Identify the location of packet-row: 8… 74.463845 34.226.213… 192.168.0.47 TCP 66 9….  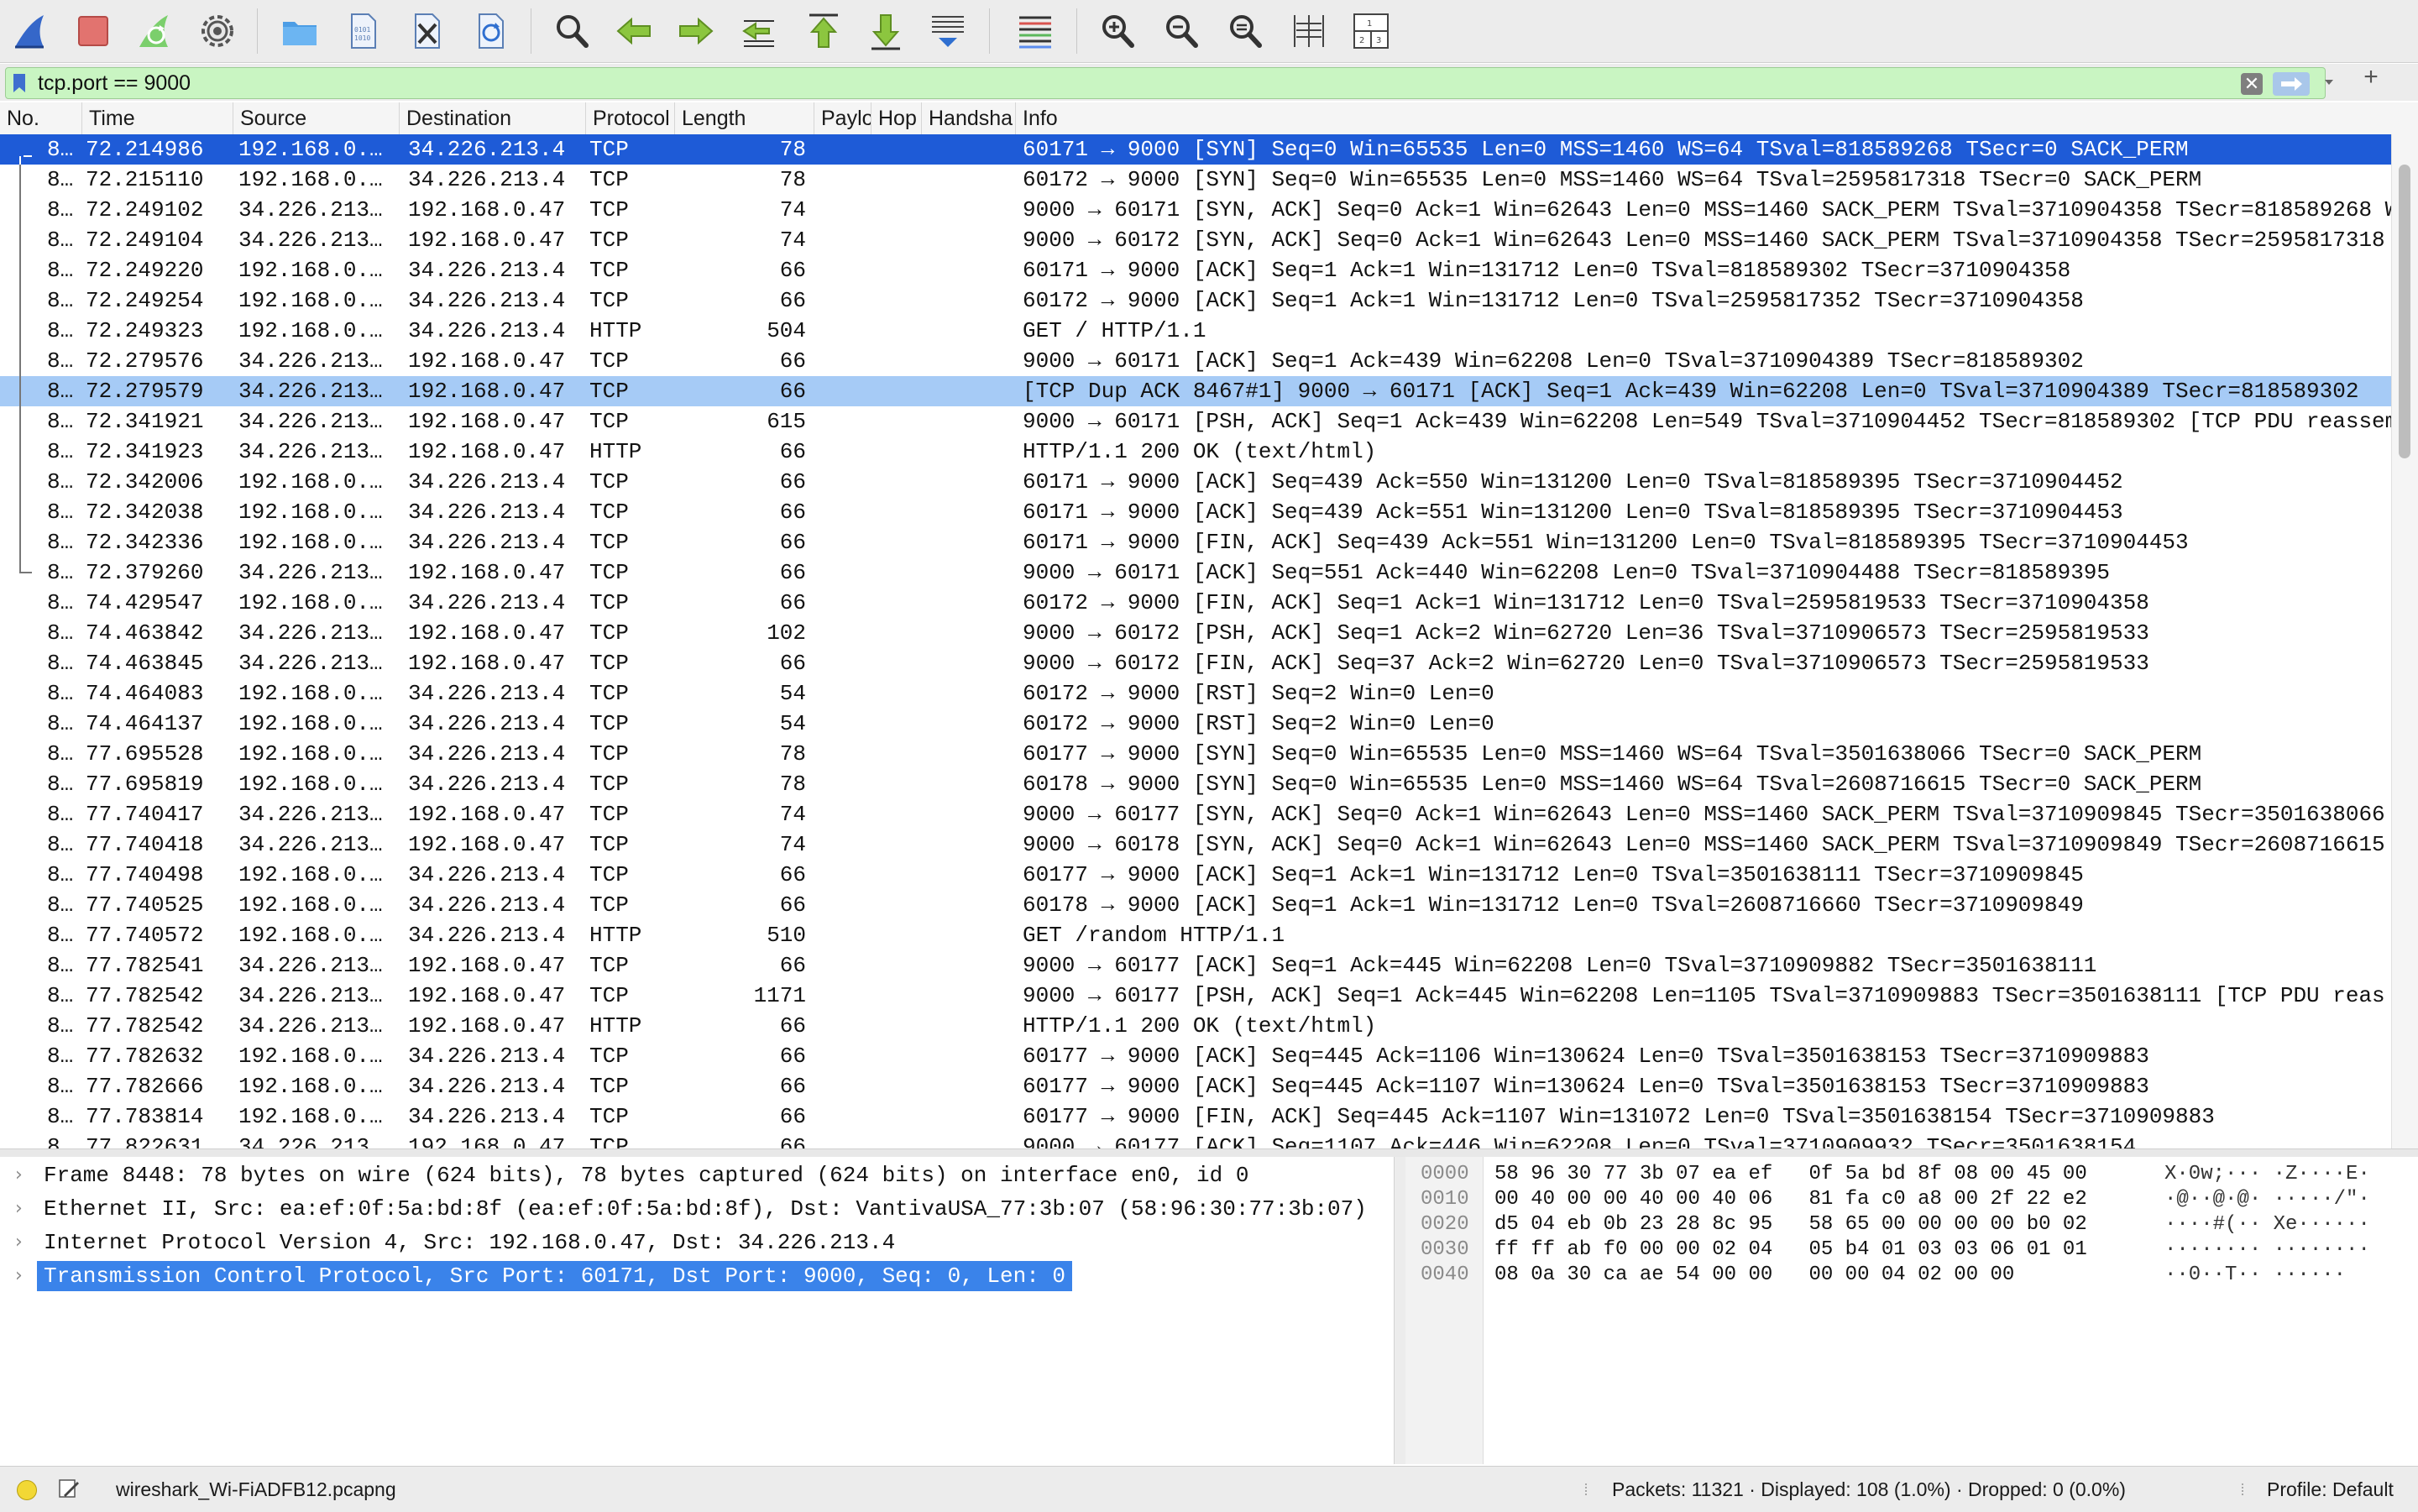
(1195, 663).